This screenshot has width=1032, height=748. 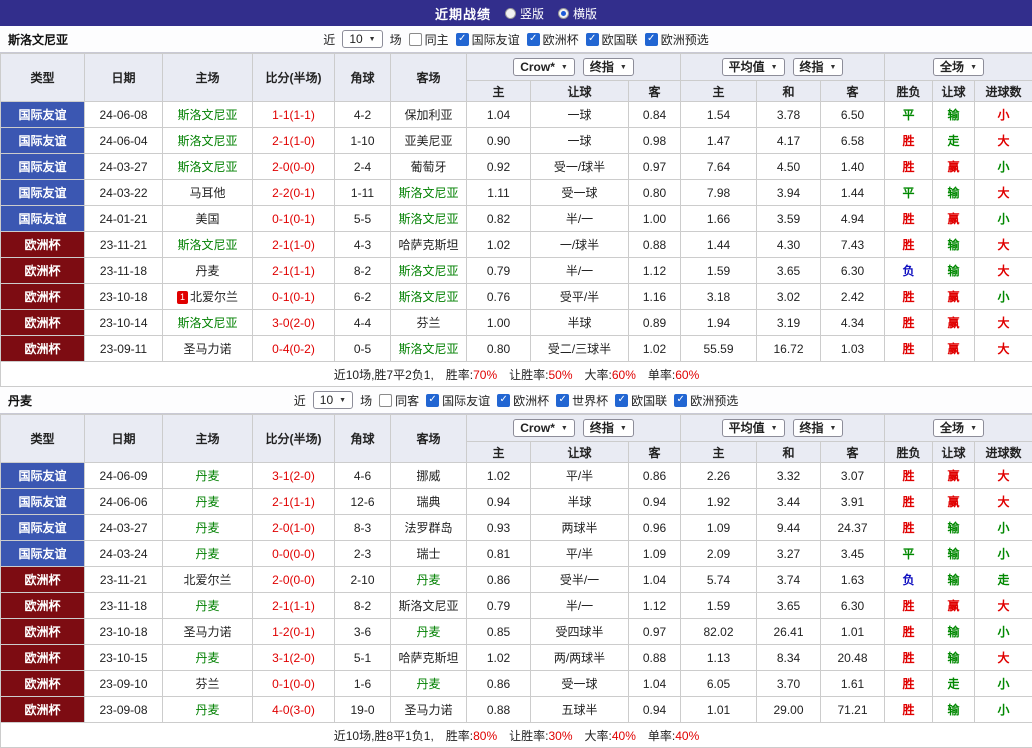 I want to click on stat-value: 40%, so click(x=623, y=735).